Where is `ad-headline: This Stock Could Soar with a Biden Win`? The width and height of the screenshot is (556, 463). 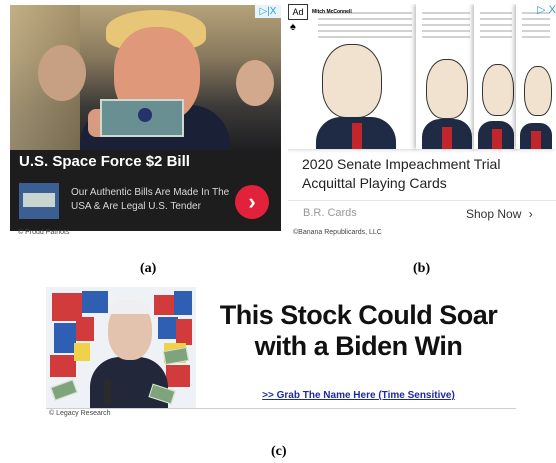
ad-headline: This Stock Could Soar with a Biden Win is located at coordinates (358, 331).